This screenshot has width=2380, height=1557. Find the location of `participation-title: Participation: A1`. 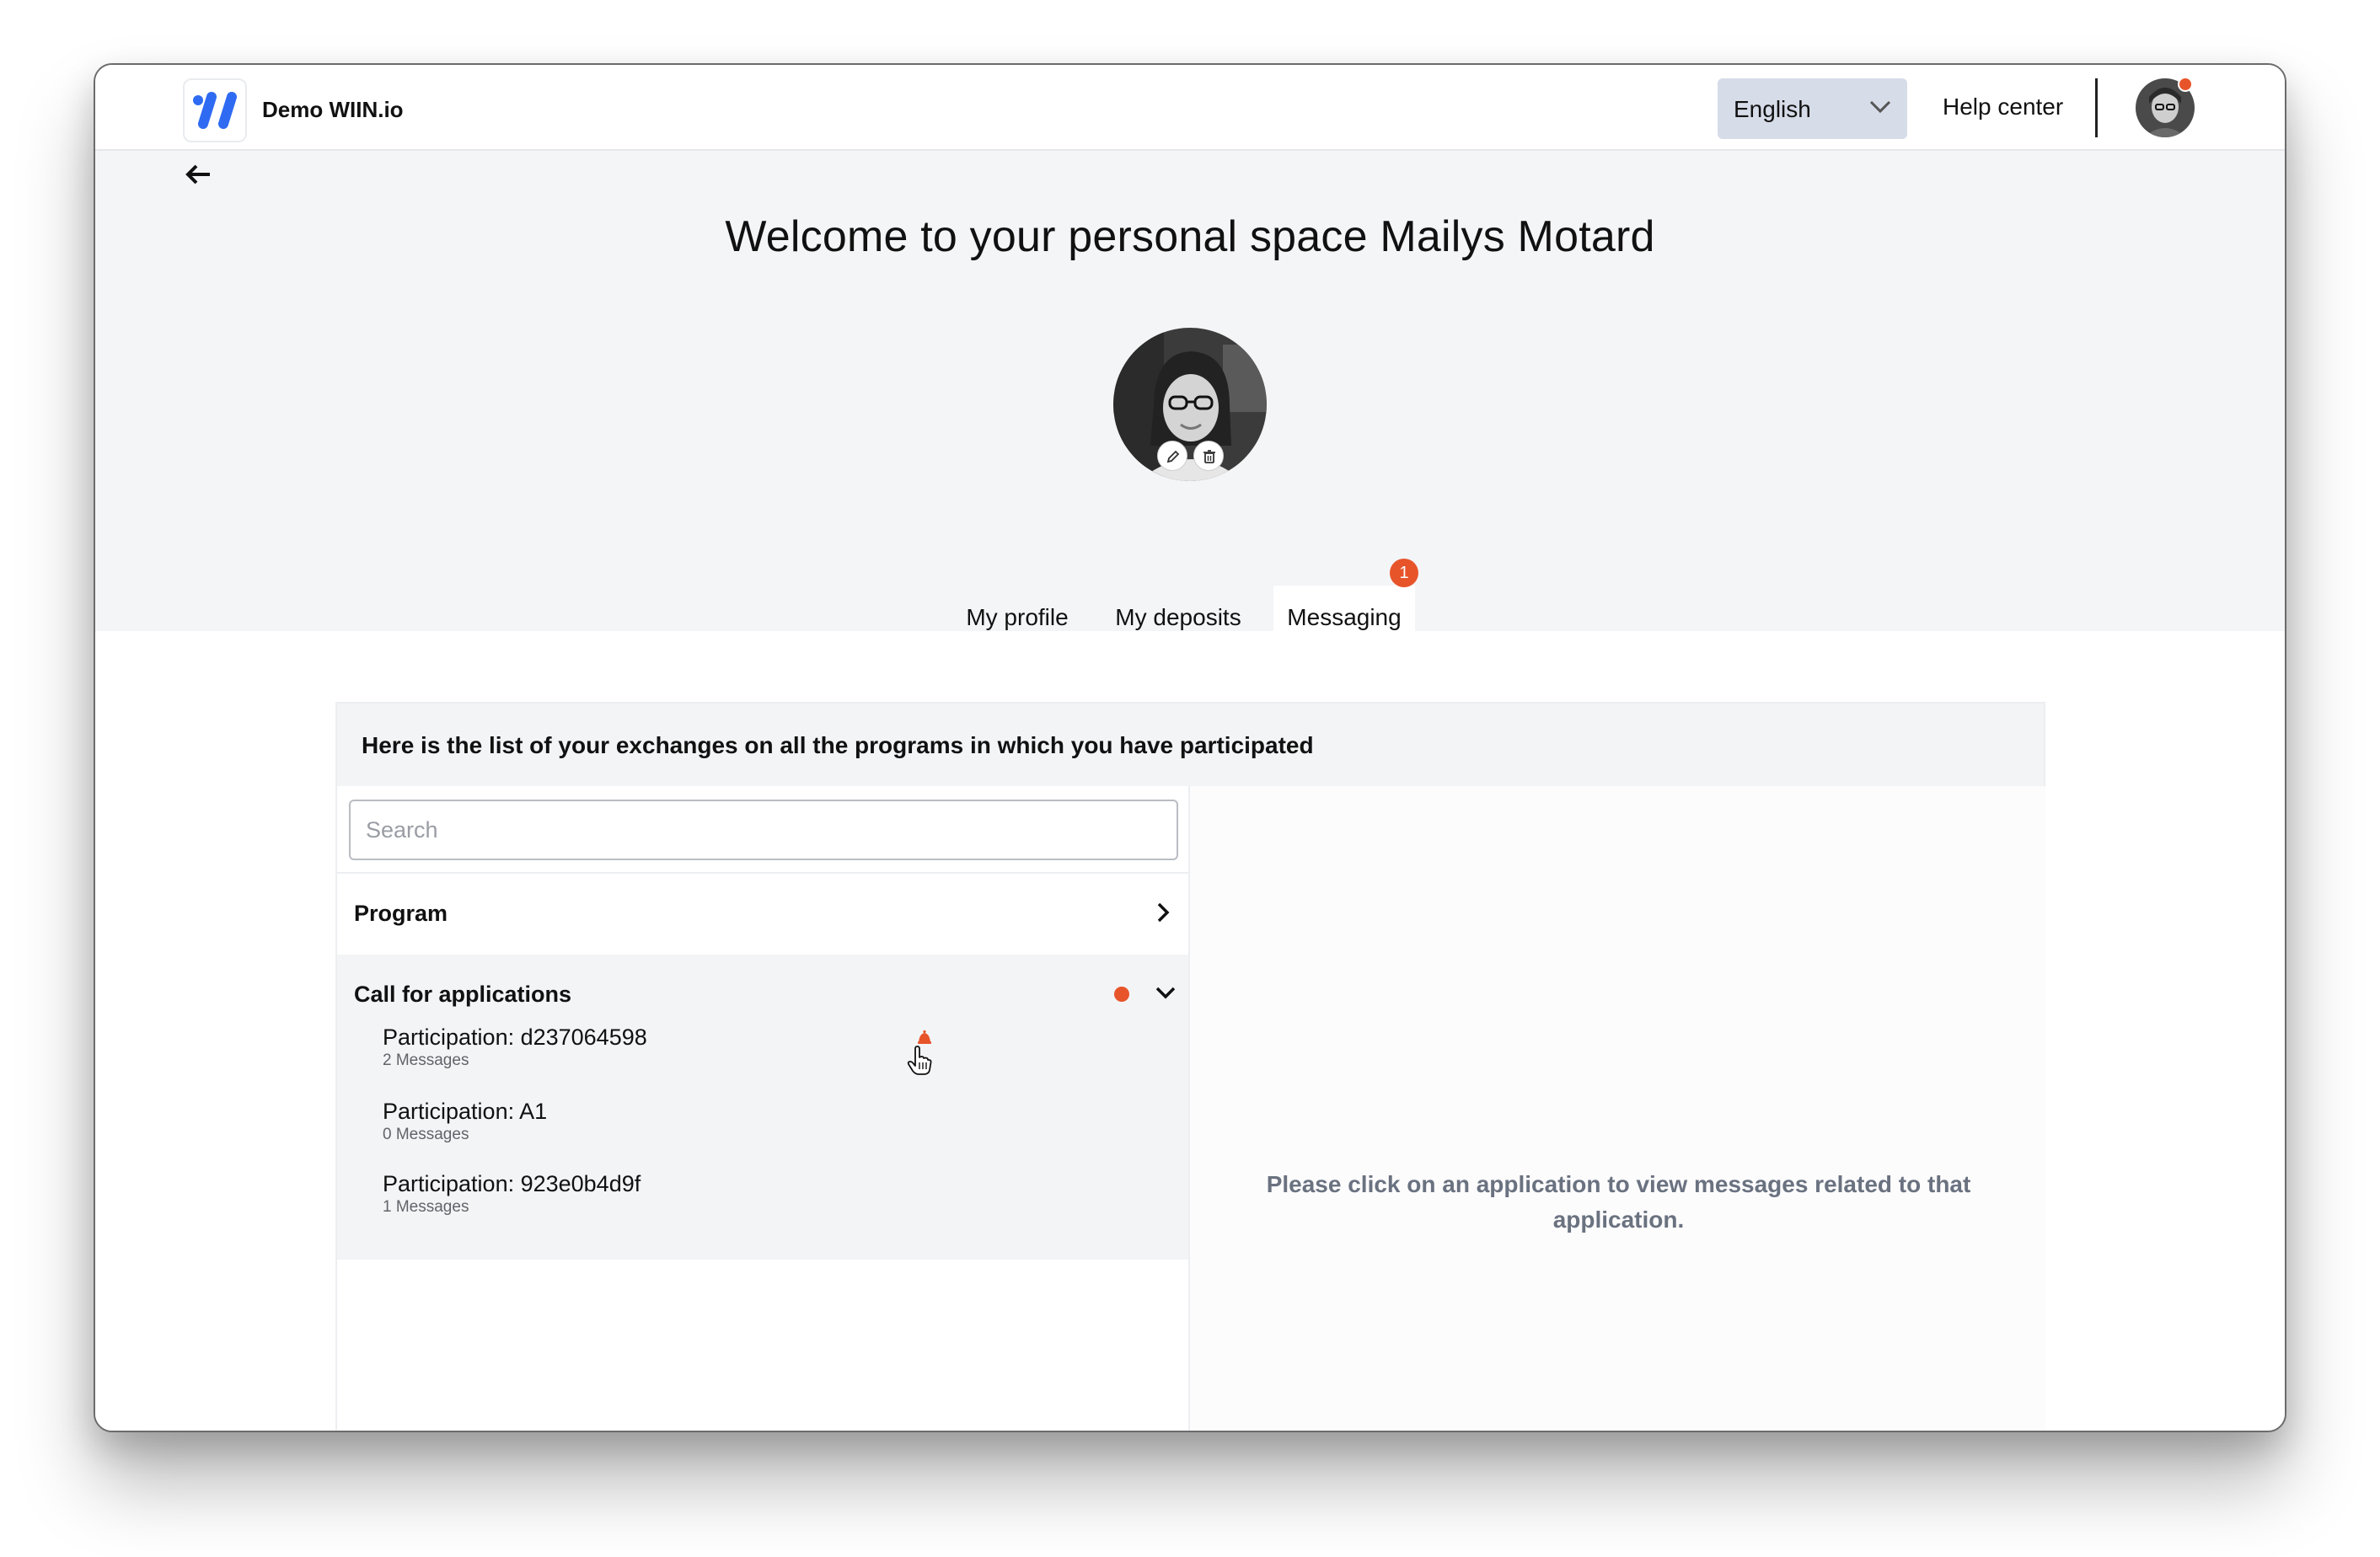

participation-title: Participation: A1 is located at coordinates (465, 1111).